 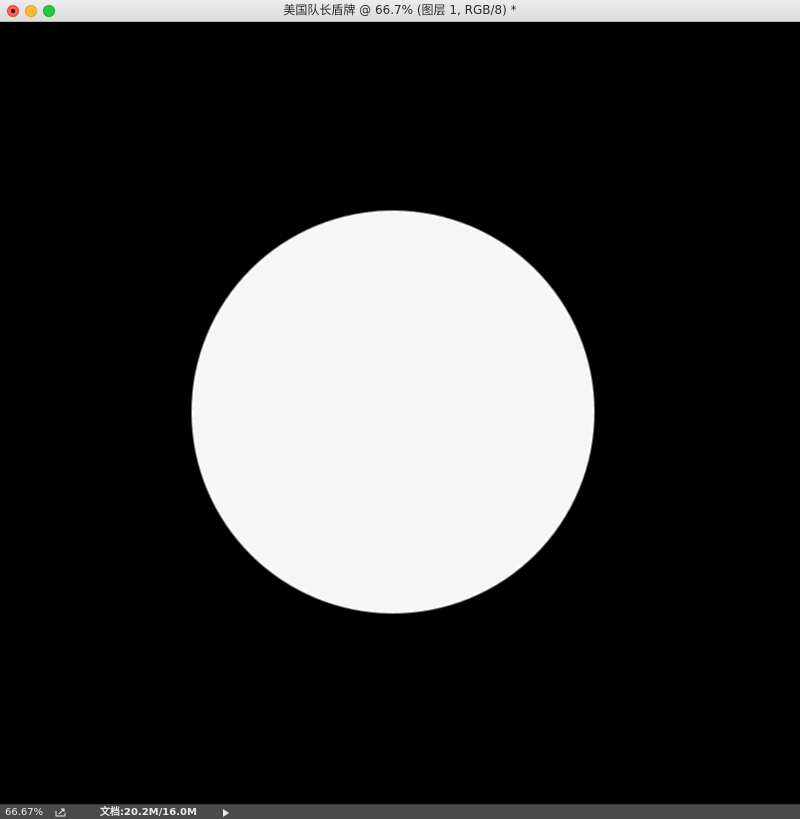 I want to click on window-title: 美国队长盾牌 @ 66.7% (图层 1, RGB/8) *, so click(x=400, y=10).